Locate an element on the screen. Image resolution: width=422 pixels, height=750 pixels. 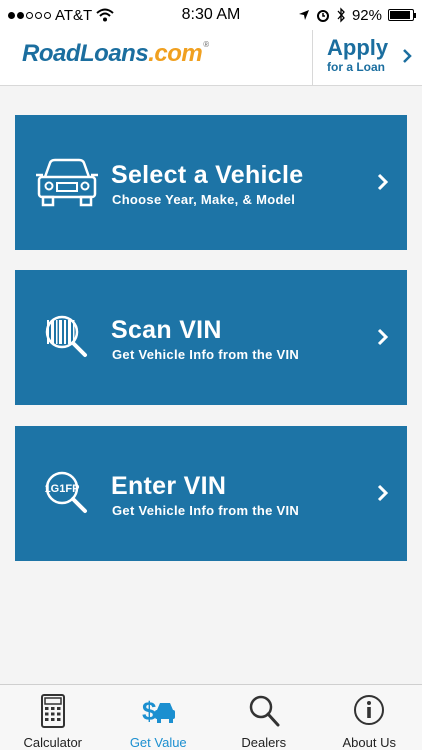
option-title: Select a Vehicle is located at coordinates (207, 175).